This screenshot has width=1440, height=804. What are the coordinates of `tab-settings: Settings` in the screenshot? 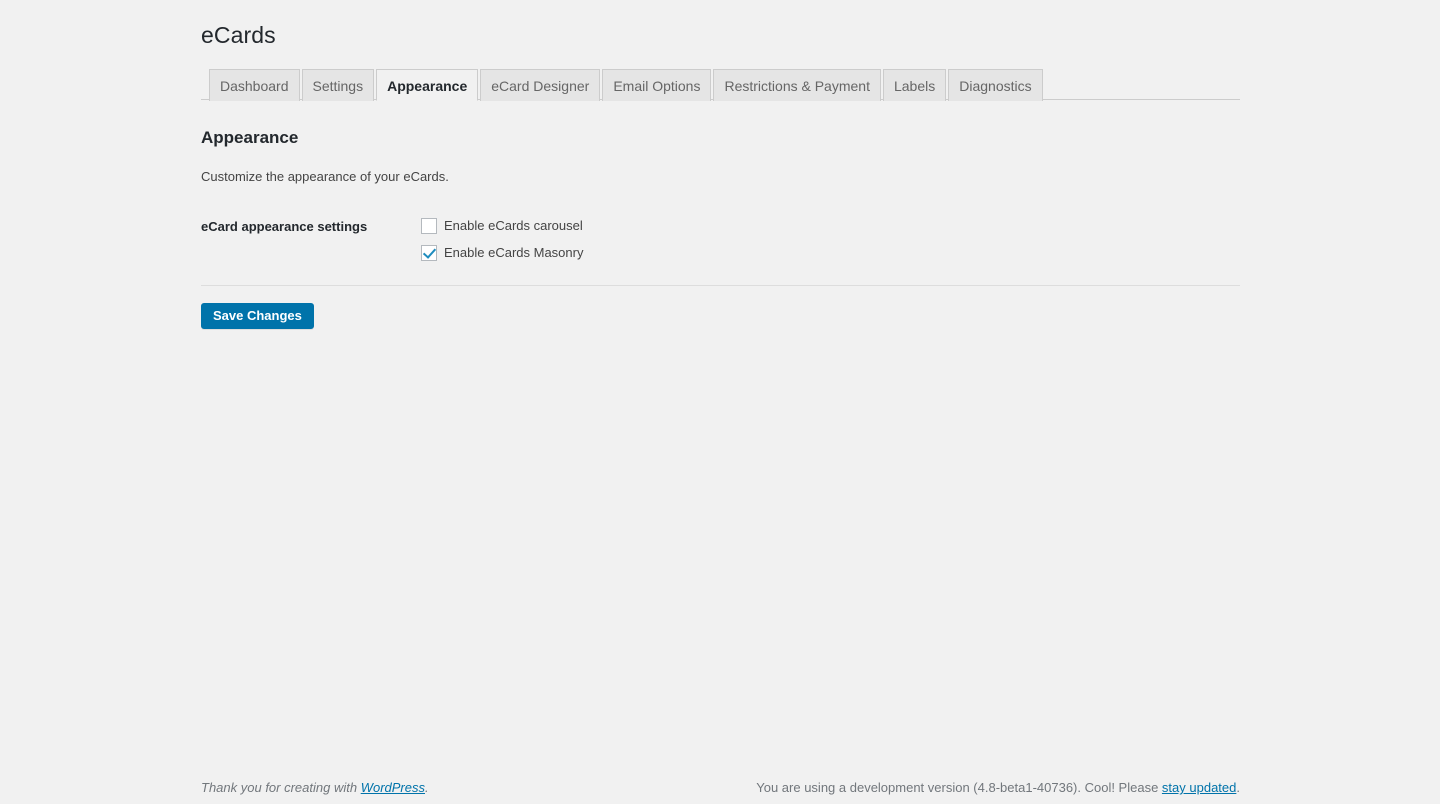 It's located at (338, 85).